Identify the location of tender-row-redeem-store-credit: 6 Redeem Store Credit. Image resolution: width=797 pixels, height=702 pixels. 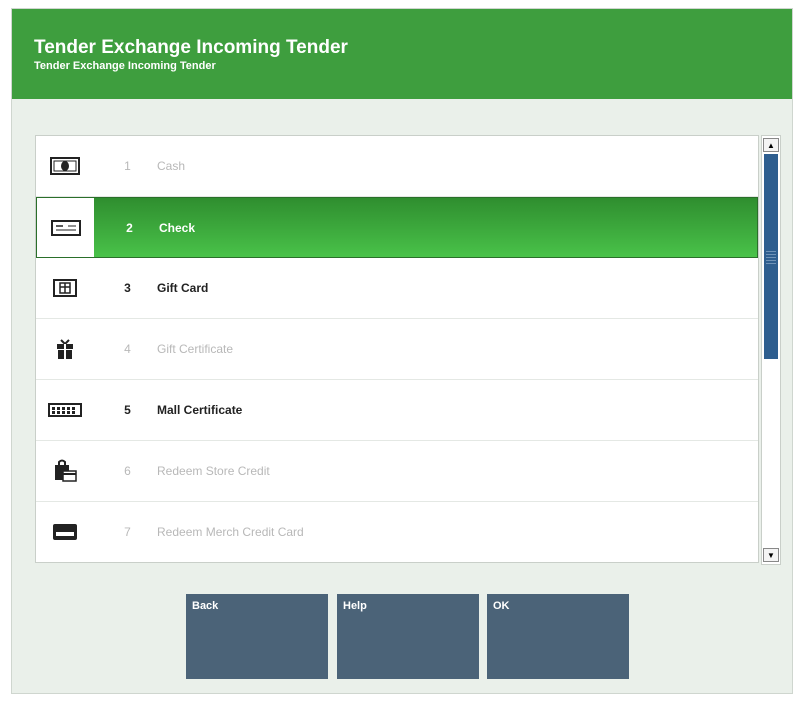
(397, 471).